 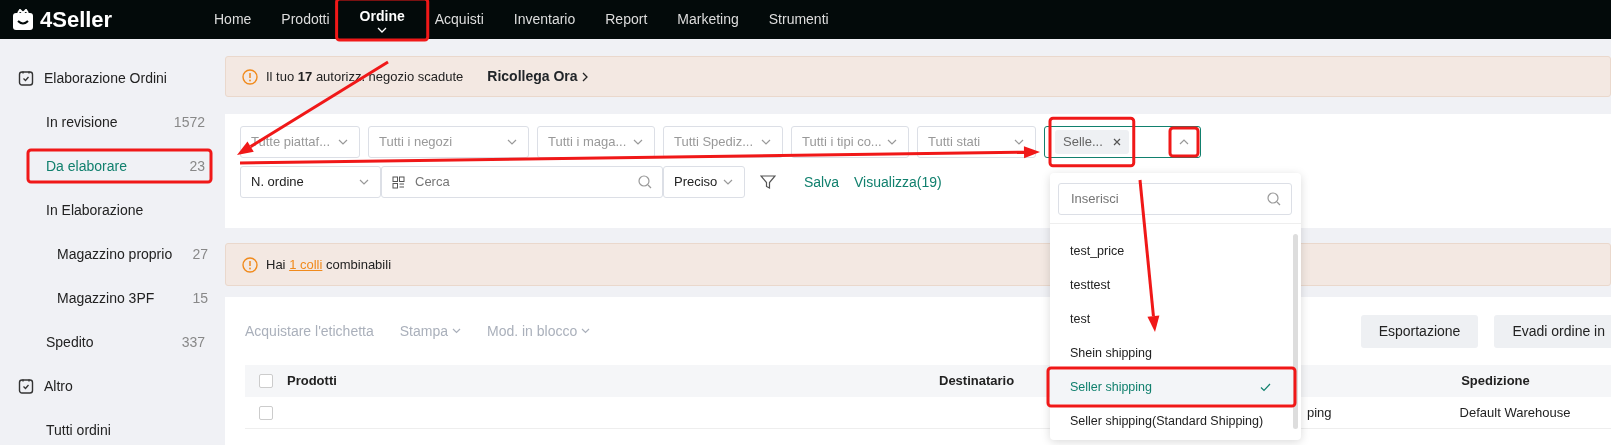 What do you see at coordinates (1495, 381) in the screenshot?
I see `column-header: Spedizione` at bounding box center [1495, 381].